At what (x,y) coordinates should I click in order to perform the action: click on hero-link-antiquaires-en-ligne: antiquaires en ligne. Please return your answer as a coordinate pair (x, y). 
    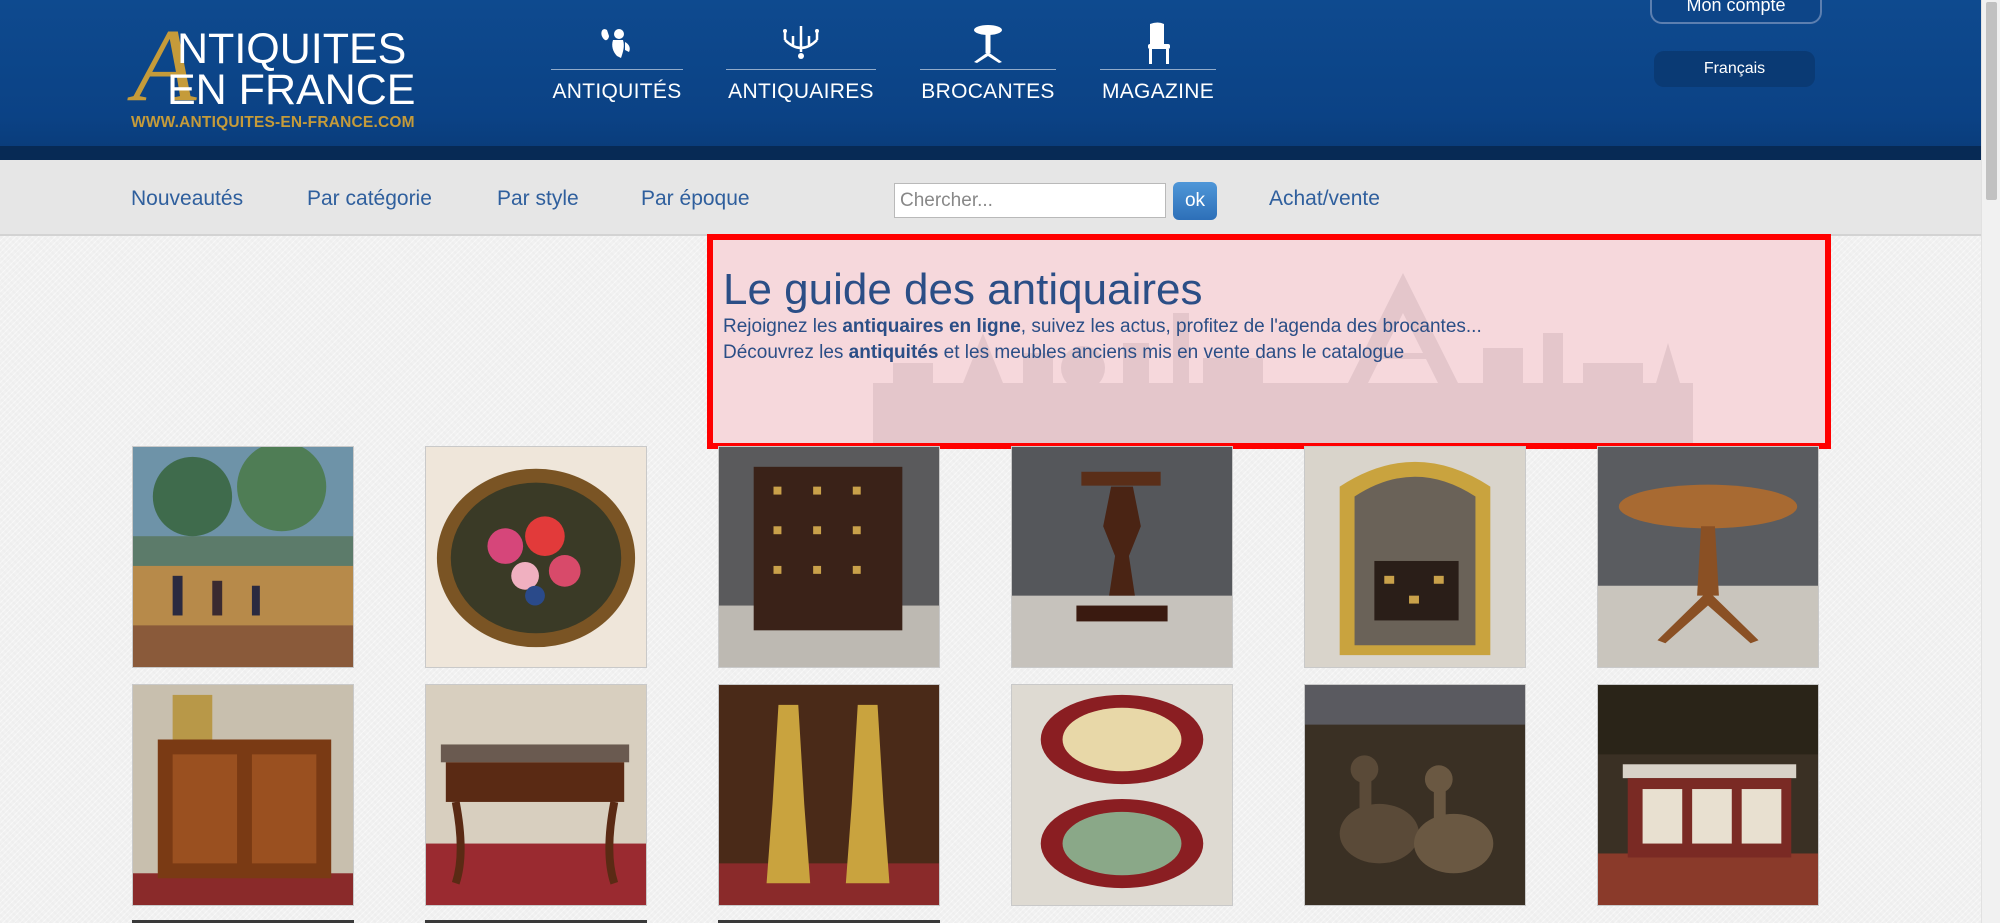
    Looking at the image, I should click on (931, 326).